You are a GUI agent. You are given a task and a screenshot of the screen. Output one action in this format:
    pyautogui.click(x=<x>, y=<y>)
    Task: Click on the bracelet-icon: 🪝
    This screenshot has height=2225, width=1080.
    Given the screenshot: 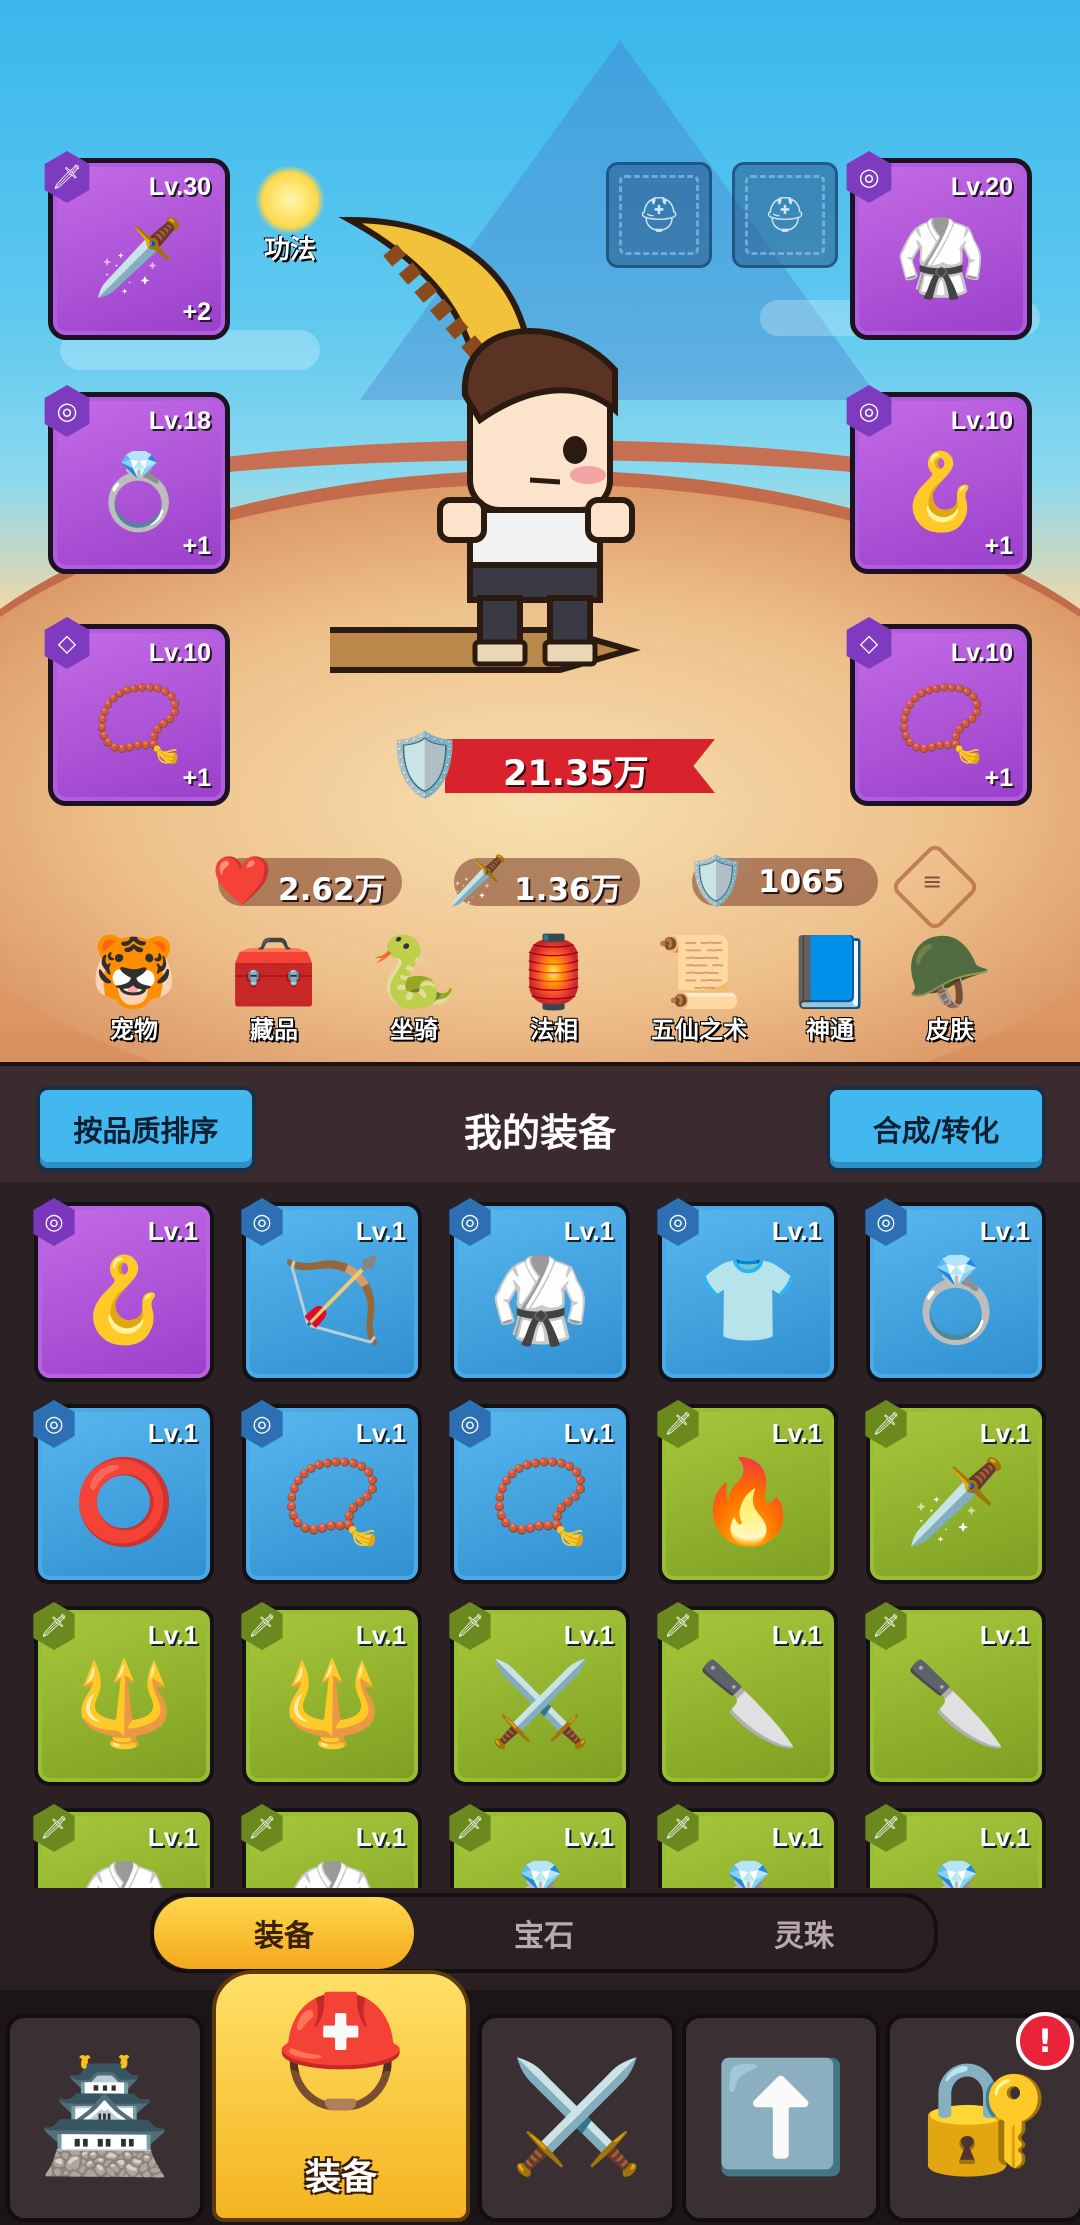 What is the action you would take?
    pyautogui.click(x=941, y=491)
    